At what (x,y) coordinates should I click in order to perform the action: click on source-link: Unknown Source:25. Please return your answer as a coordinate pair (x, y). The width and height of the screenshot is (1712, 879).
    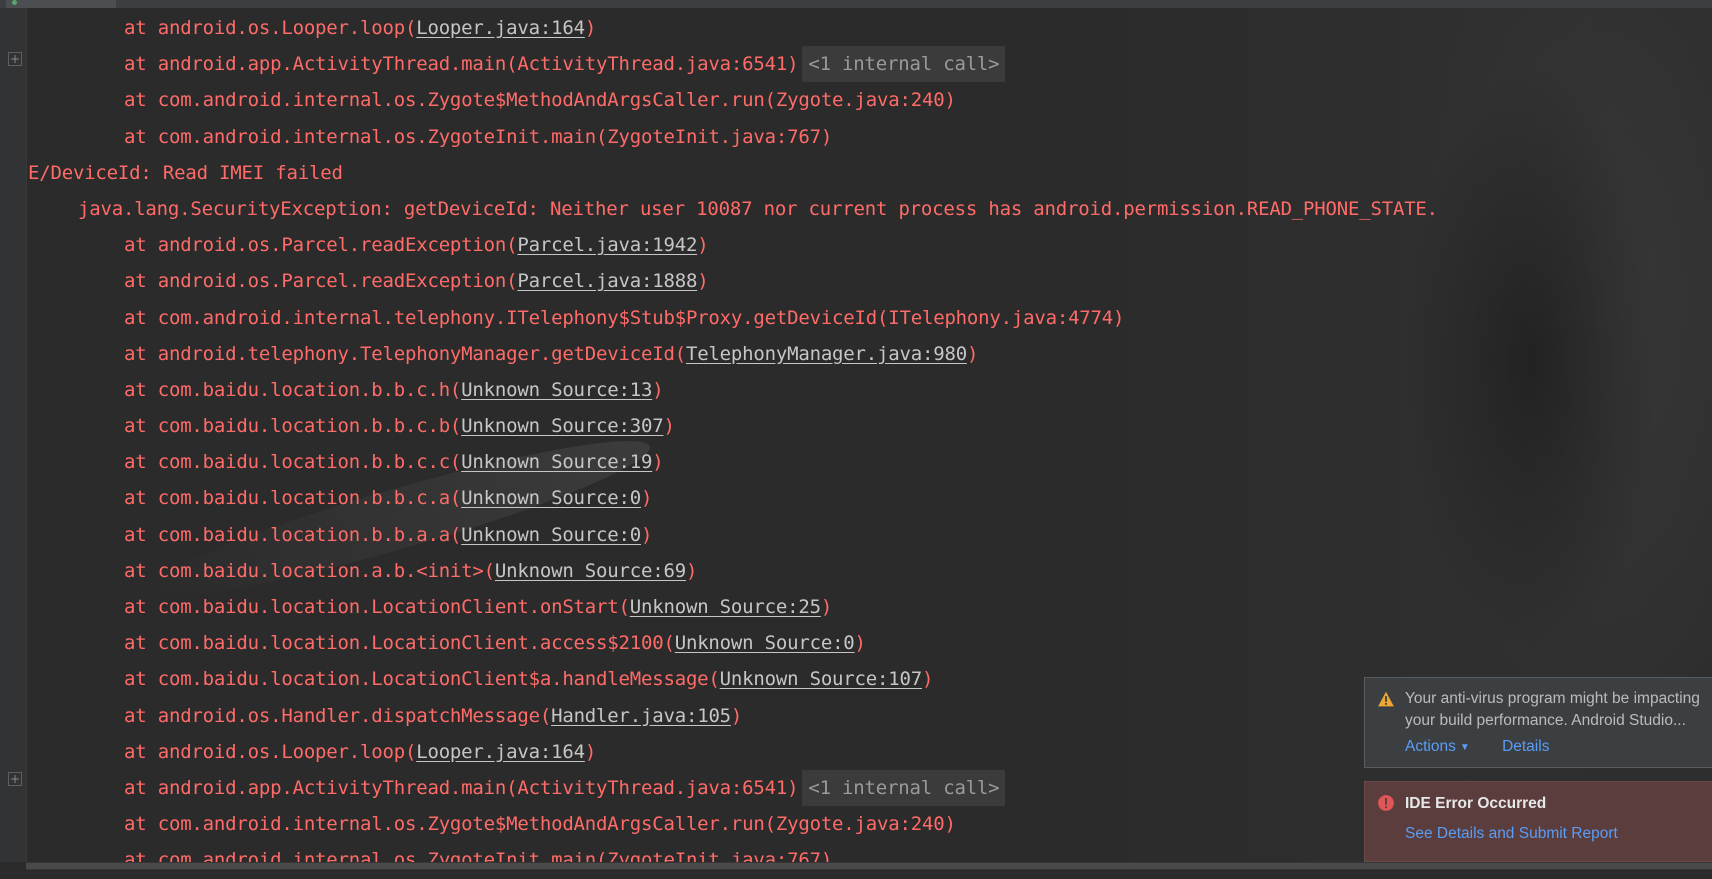
    Looking at the image, I should click on (725, 607).